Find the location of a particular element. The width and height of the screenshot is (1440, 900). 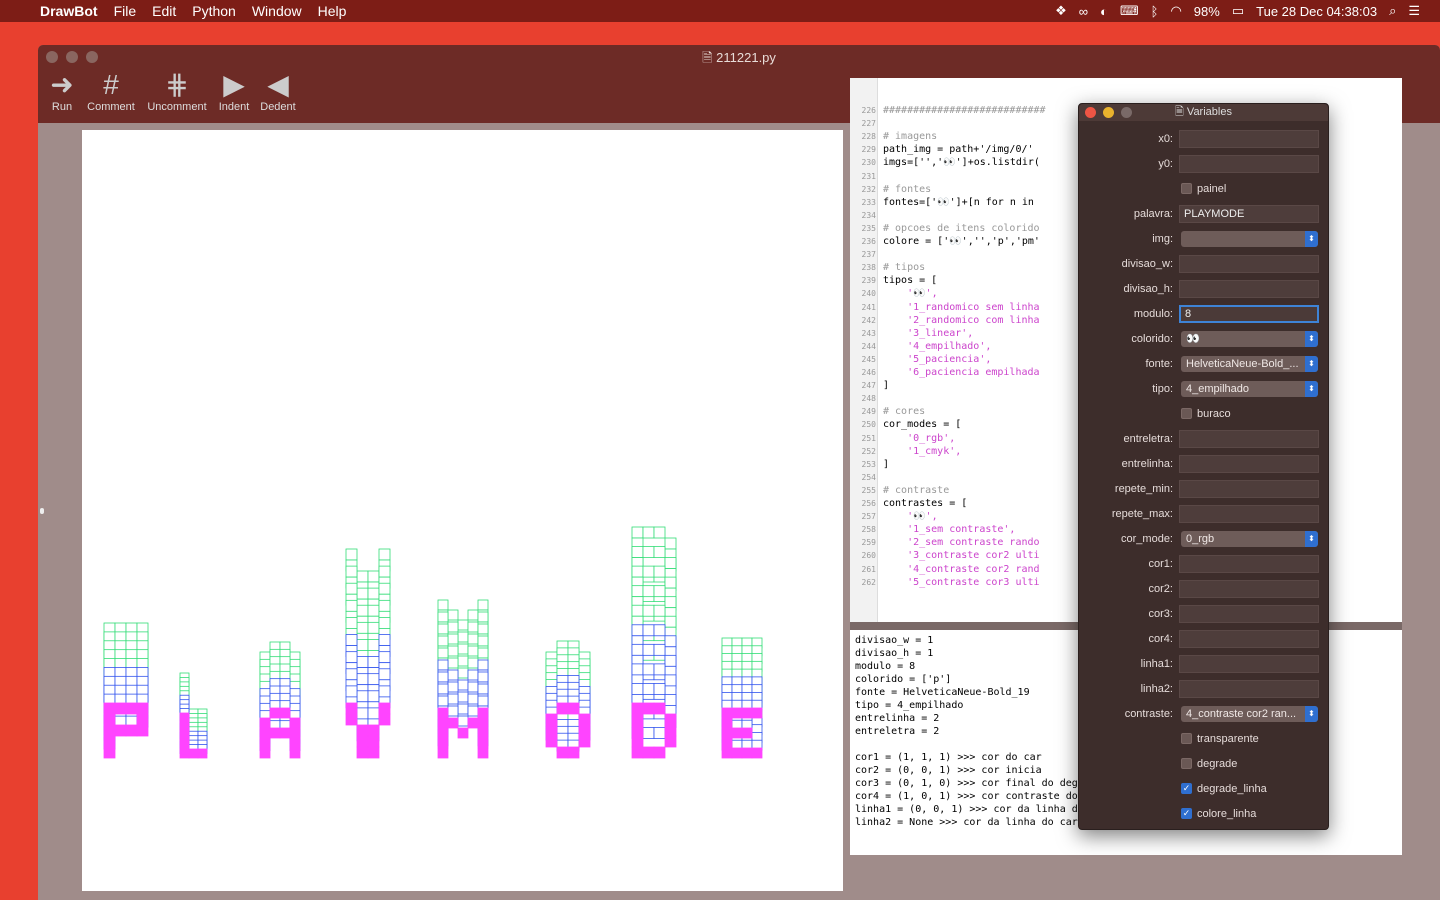

battery-percent: 98% is located at coordinates (1207, 11).